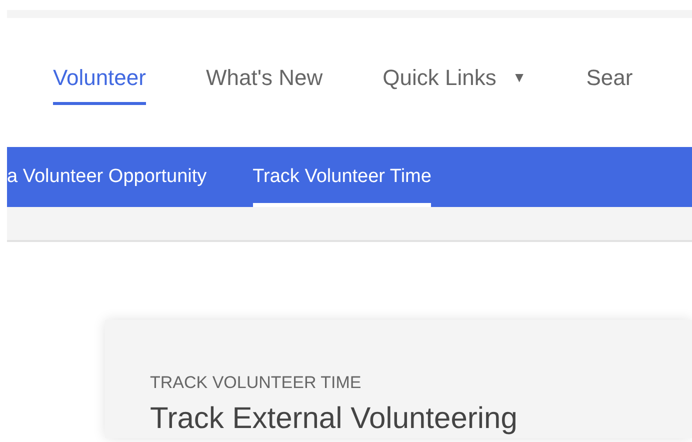  What do you see at coordinates (609, 82) in the screenshot?
I see `nav-link: Sear` at bounding box center [609, 82].